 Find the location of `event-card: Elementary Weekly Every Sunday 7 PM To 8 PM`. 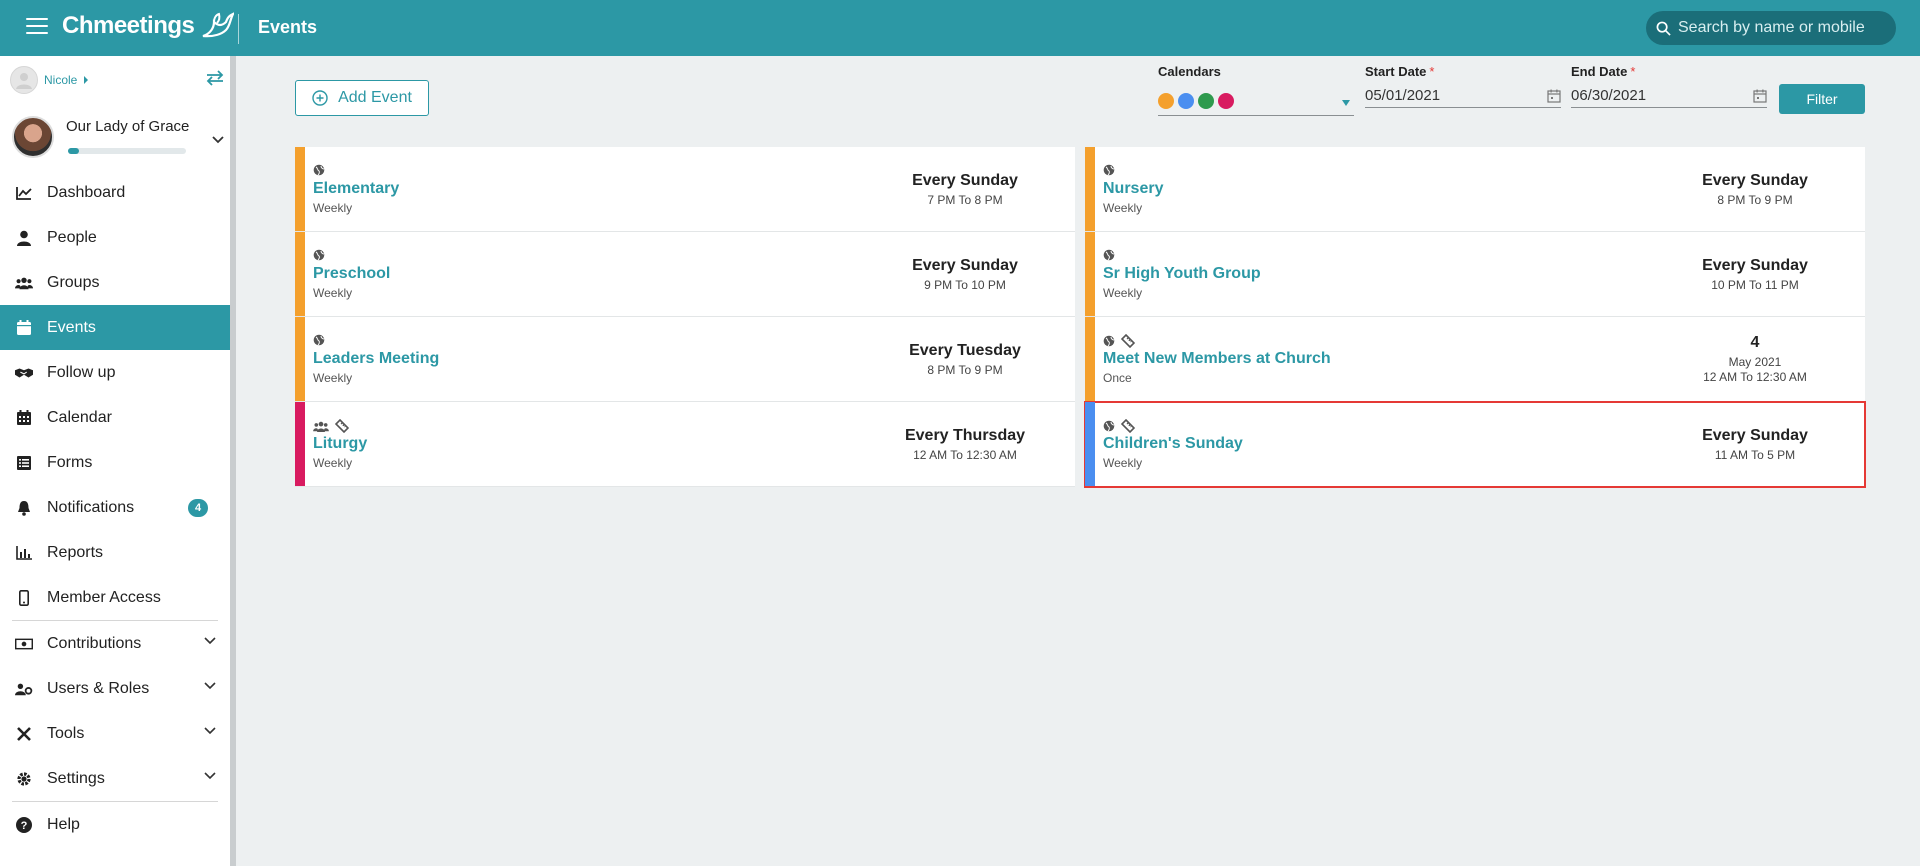

event-card: Elementary Weekly Every Sunday 7 PM To 8 PM is located at coordinates (685, 189).